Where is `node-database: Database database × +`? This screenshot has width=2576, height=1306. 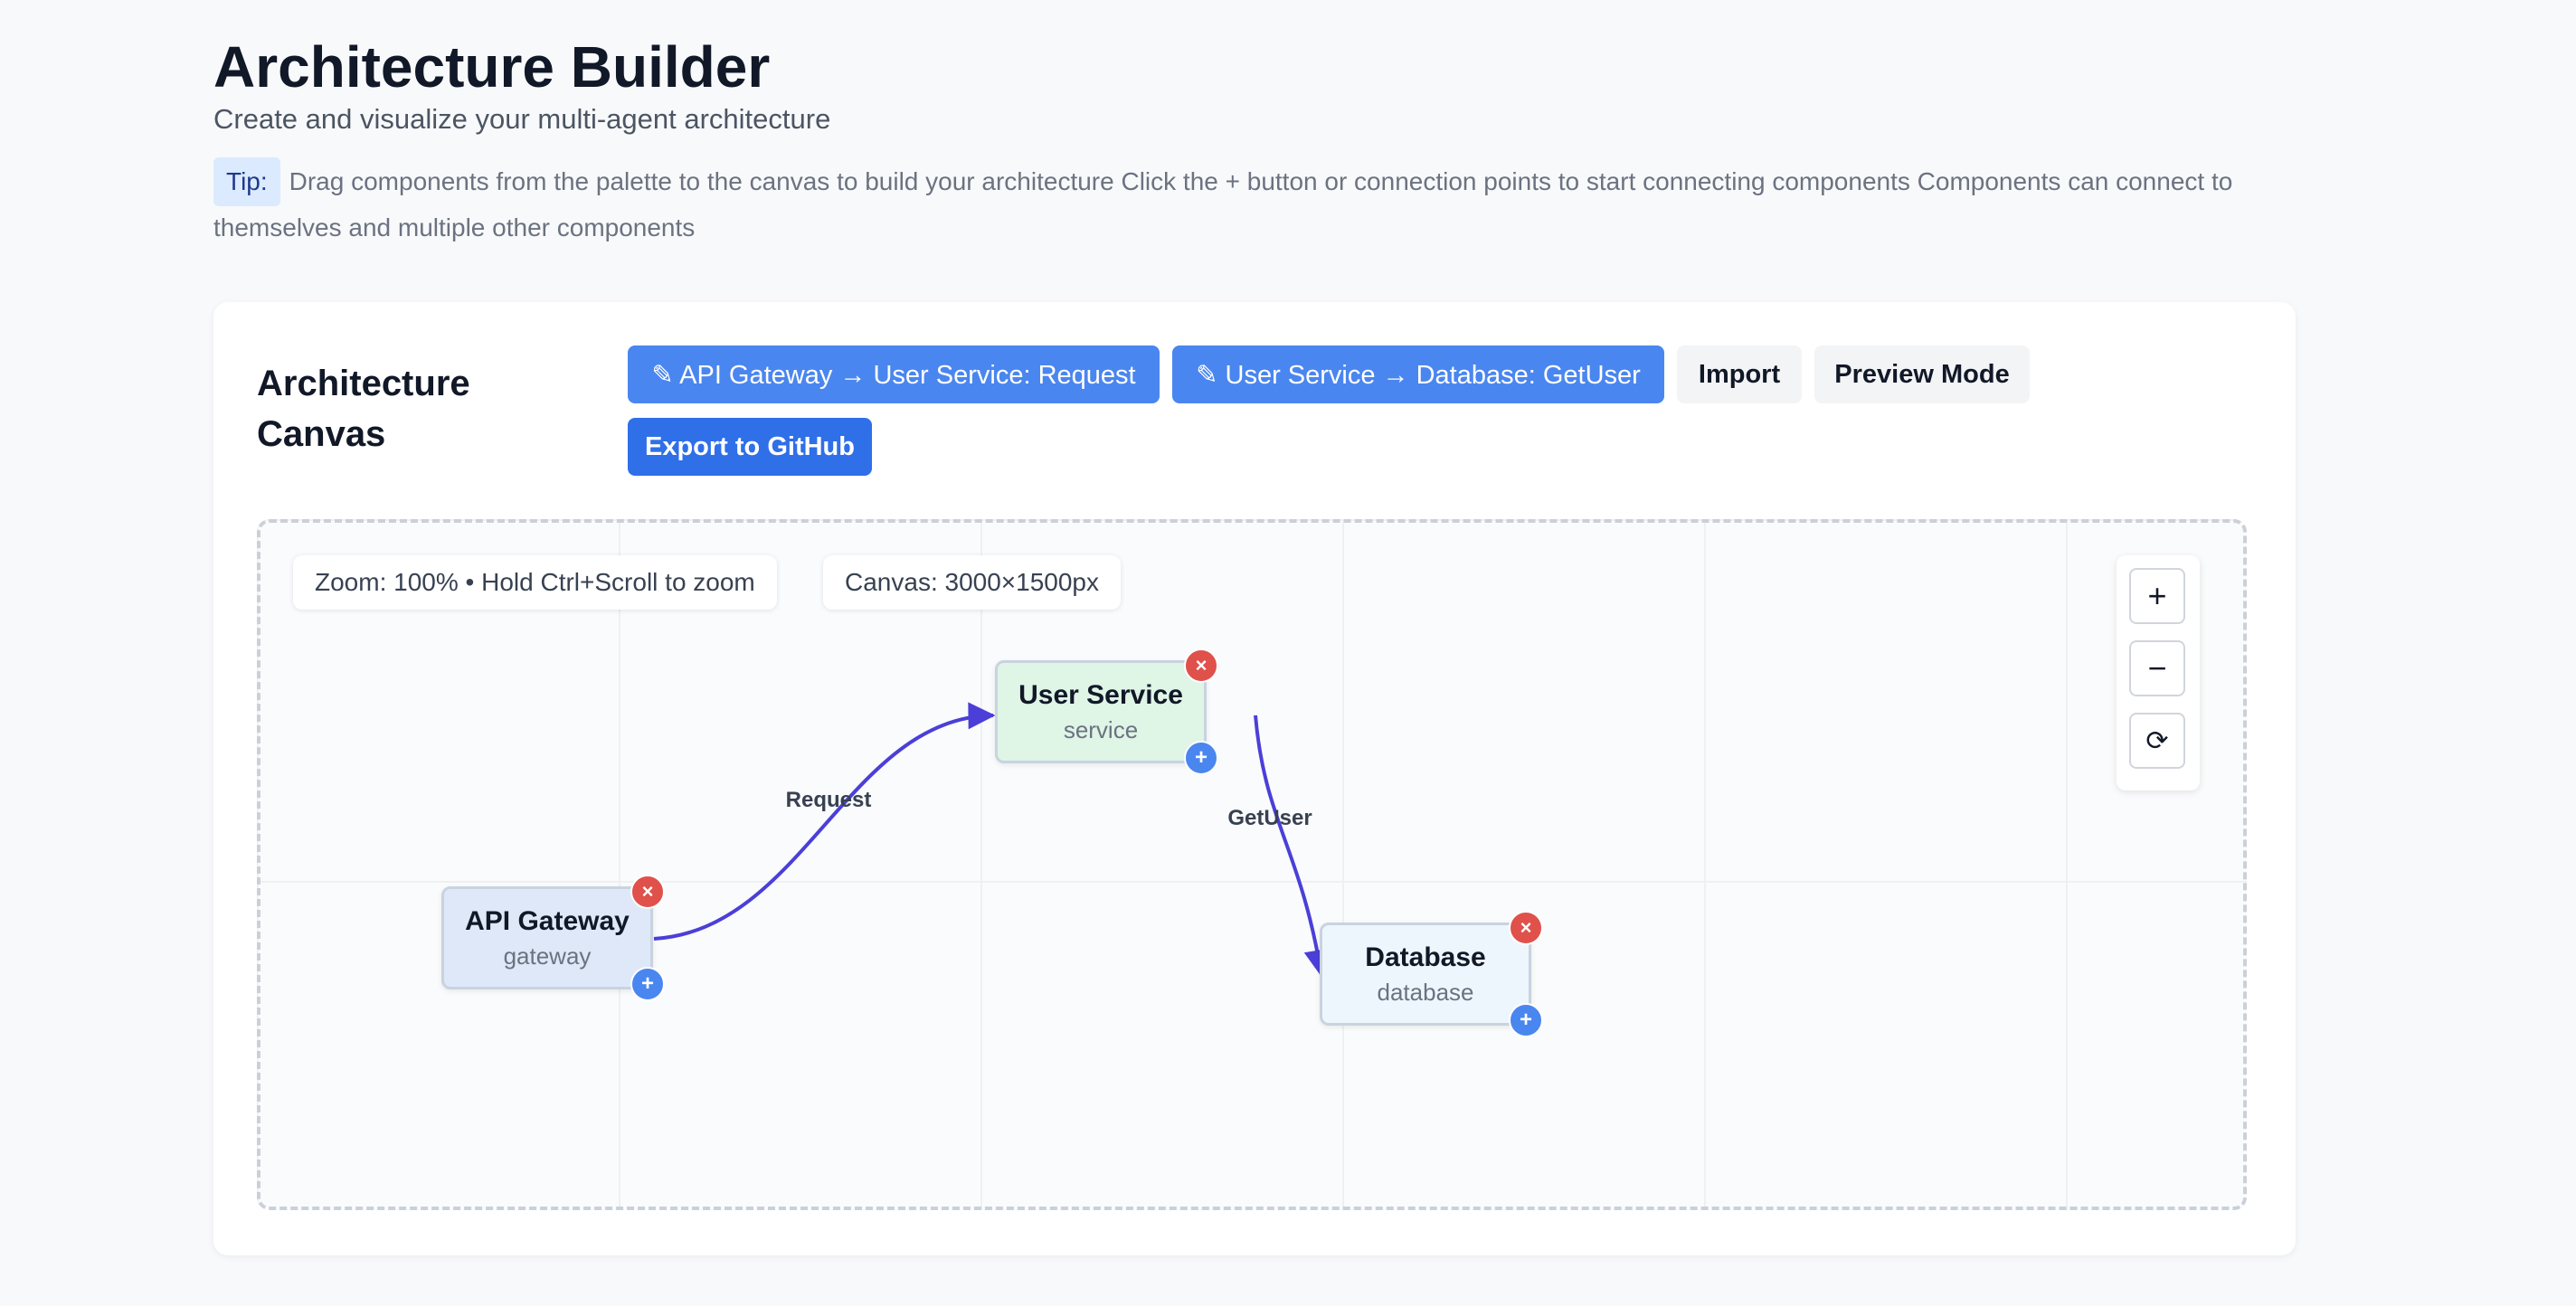 node-database: Database database × + is located at coordinates (1431, 974).